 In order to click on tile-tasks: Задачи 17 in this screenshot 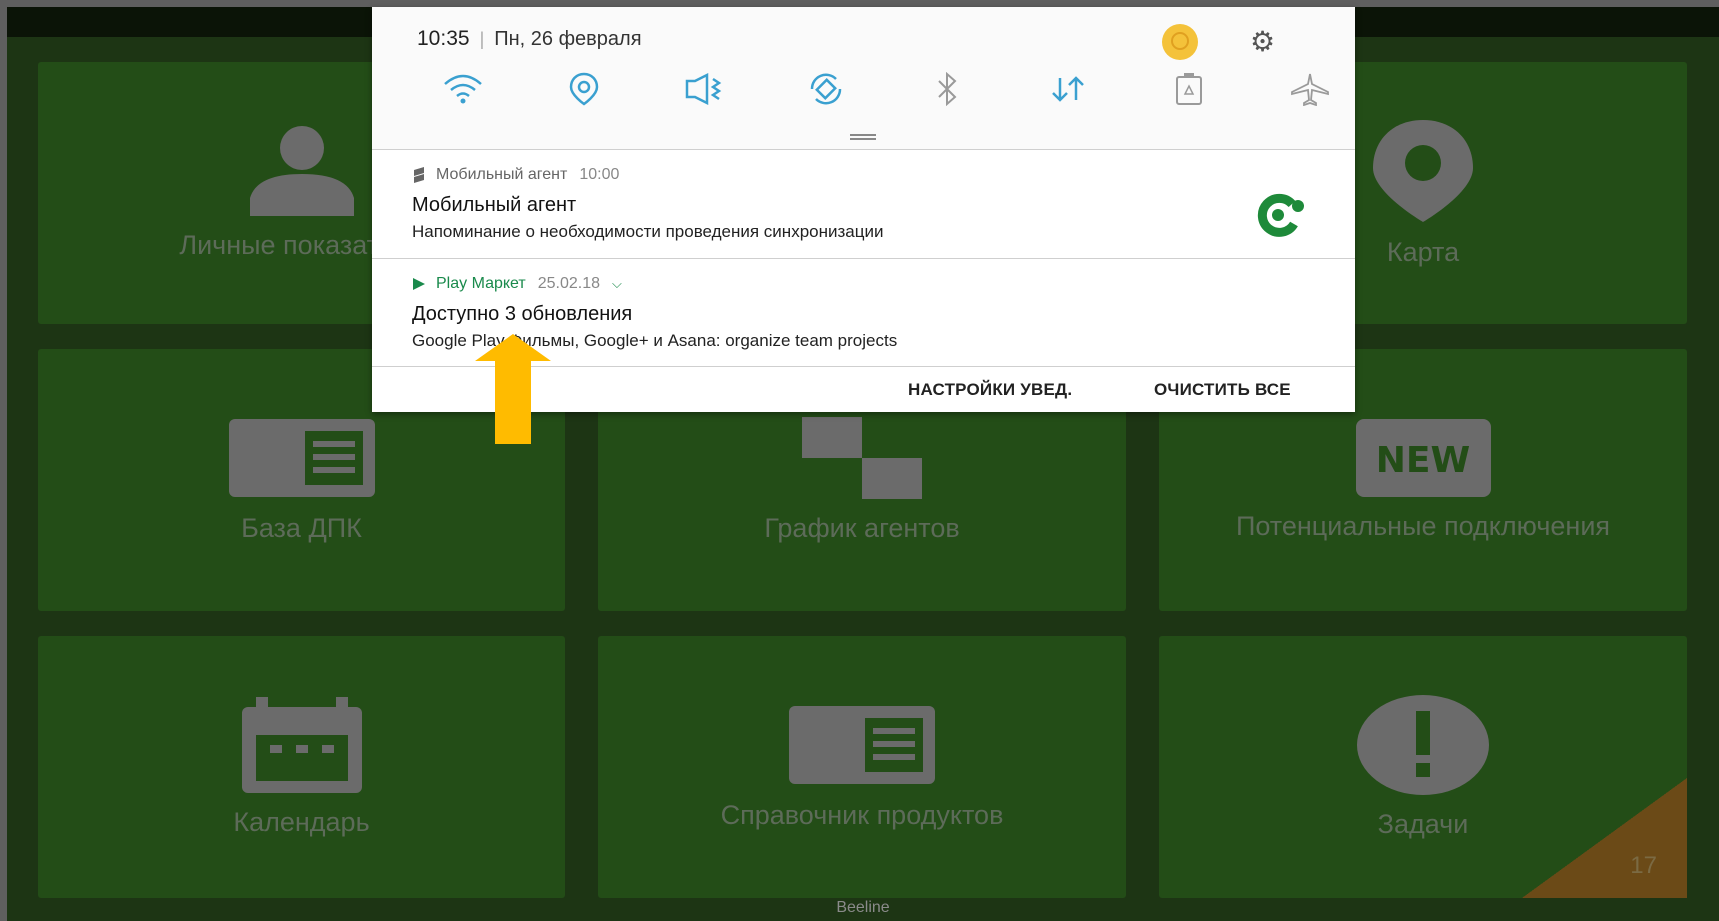, I will do `click(1423, 767)`.